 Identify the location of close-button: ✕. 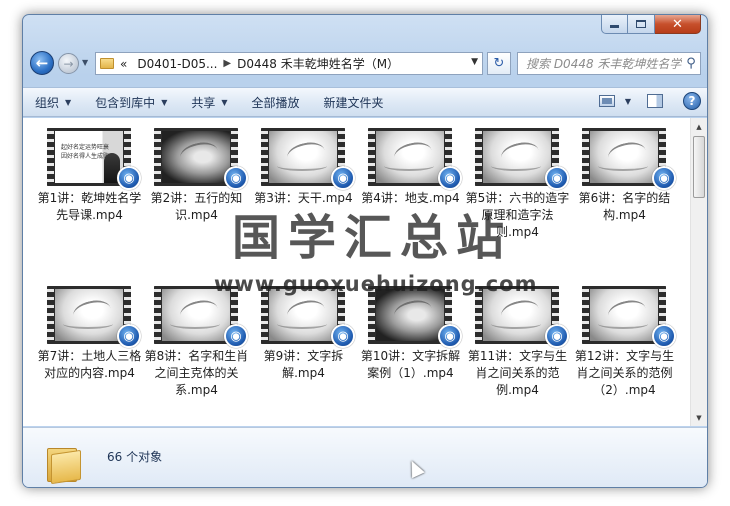
(678, 24).